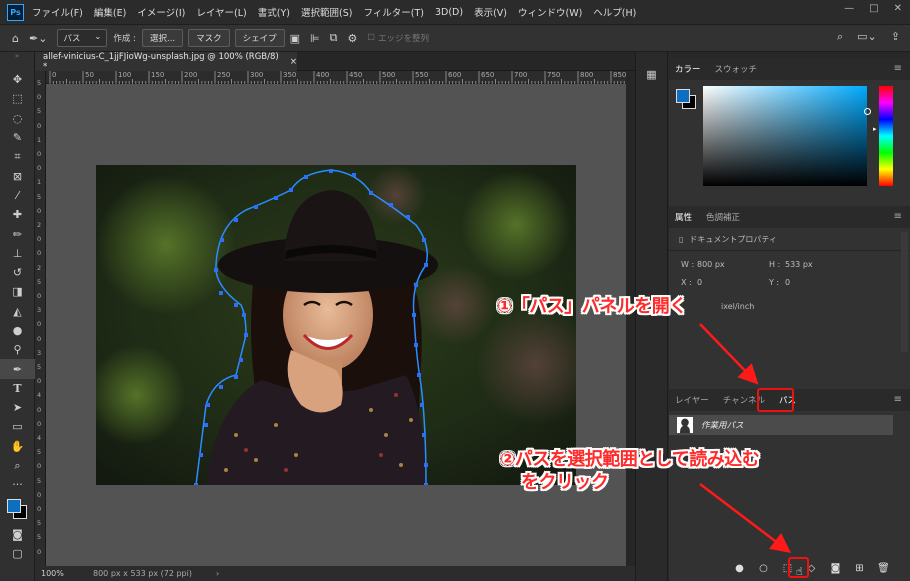  What do you see at coordinates (873, 8) in the screenshot?
I see `maximize-button: □` at bounding box center [873, 8].